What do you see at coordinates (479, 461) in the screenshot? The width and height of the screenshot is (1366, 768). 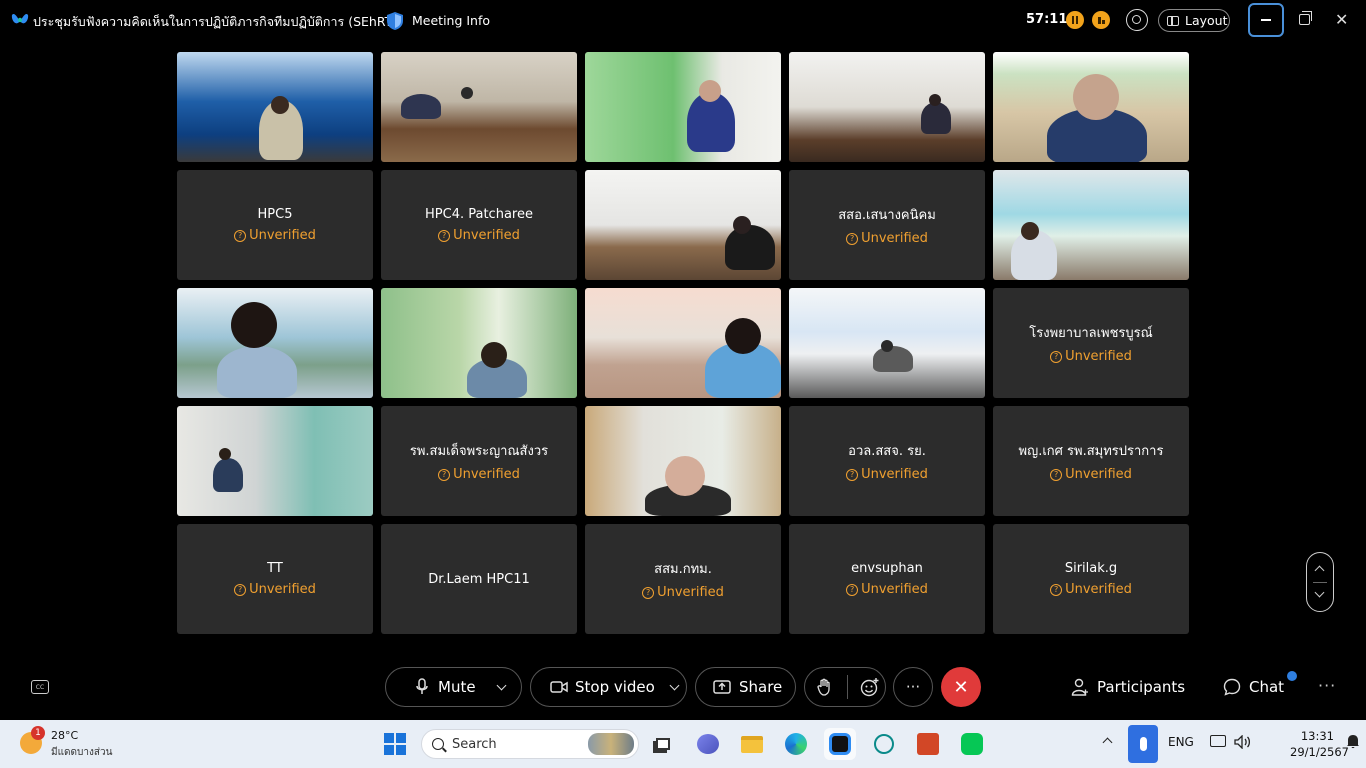 I see `participant-name-tile: รพ.สมเด็จพระญาณสังวร? Unverified` at bounding box center [479, 461].